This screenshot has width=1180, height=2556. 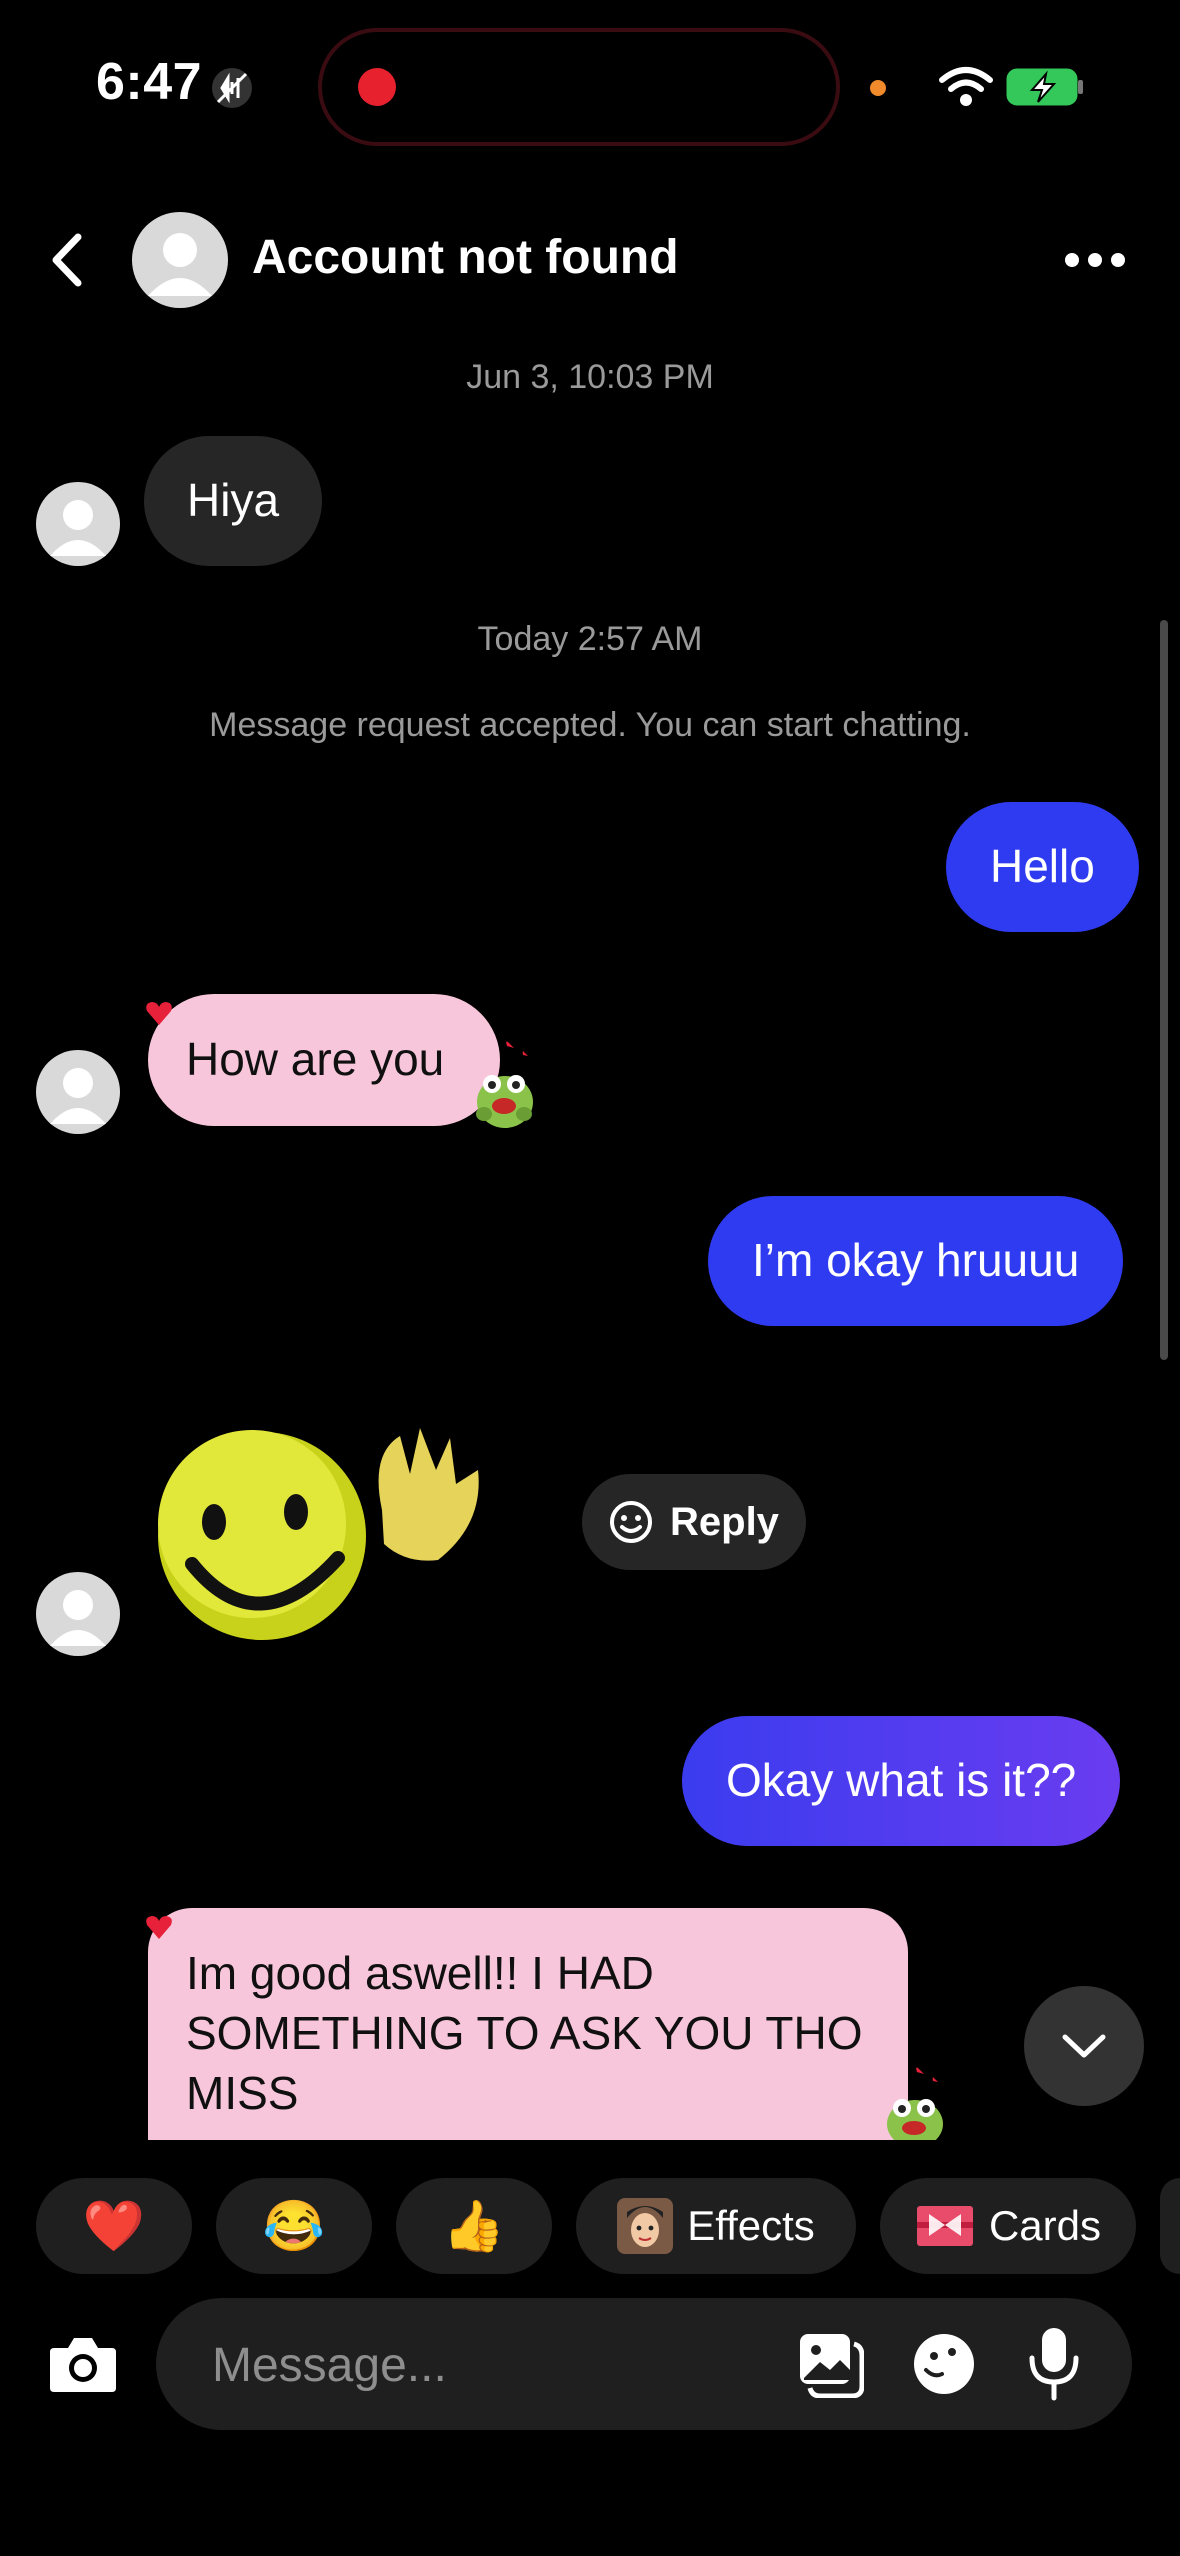 What do you see at coordinates (1164, 990) in the screenshot?
I see `scrollbar` at bounding box center [1164, 990].